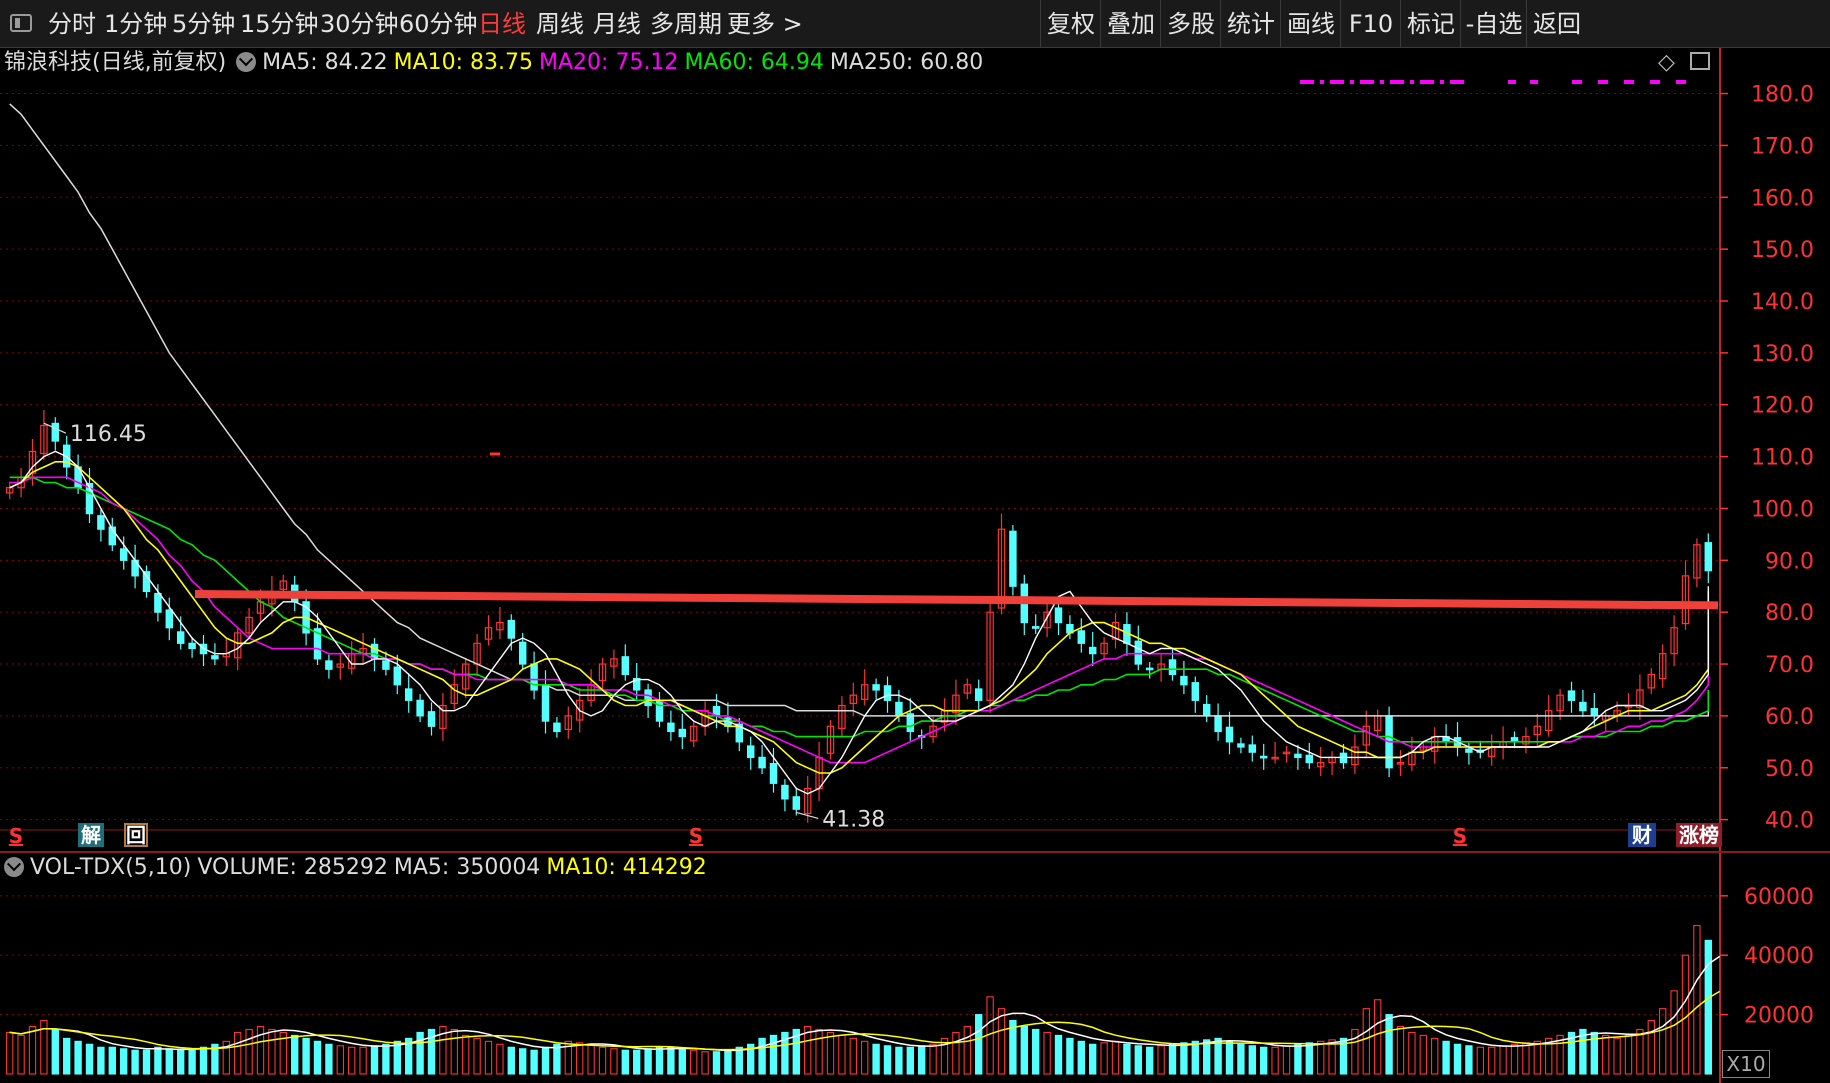 The width and height of the screenshot is (1830, 1083). I want to click on price-tick-label: 170.0, so click(1782, 146).